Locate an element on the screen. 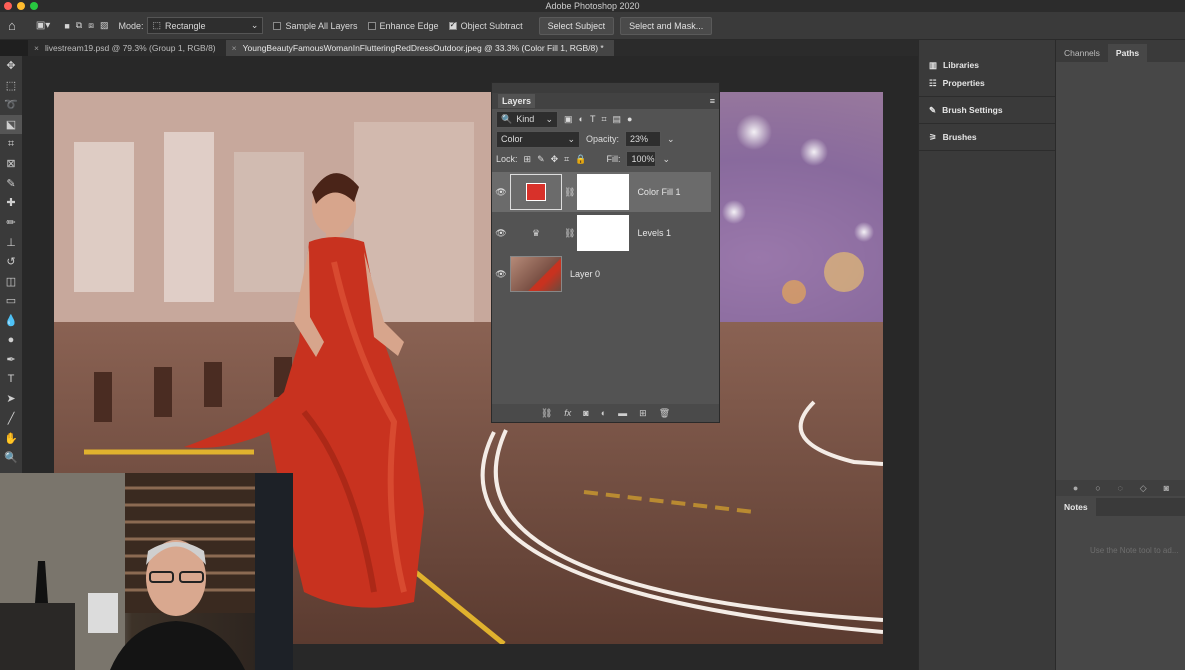  select-subject-button: Select Subject is located at coordinates (576, 25).